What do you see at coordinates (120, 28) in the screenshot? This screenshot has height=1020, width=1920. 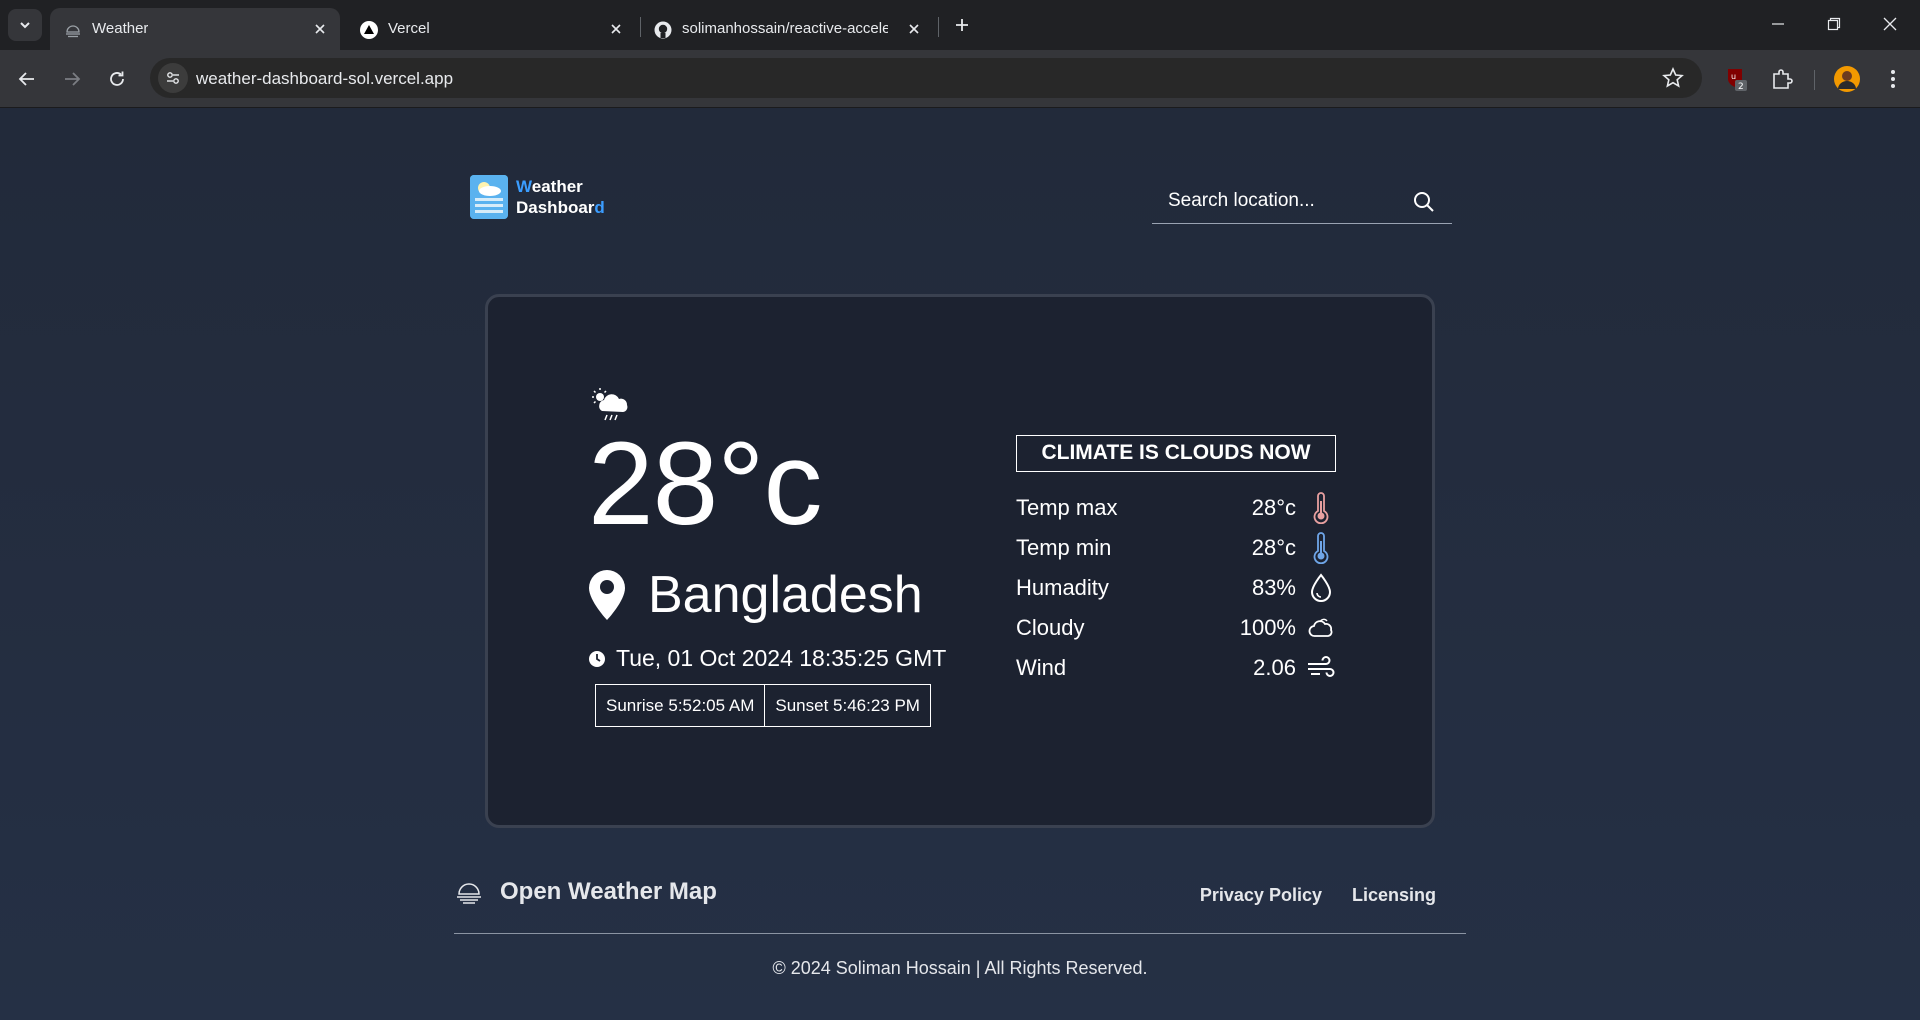 I see `tab-title: Weather` at bounding box center [120, 28].